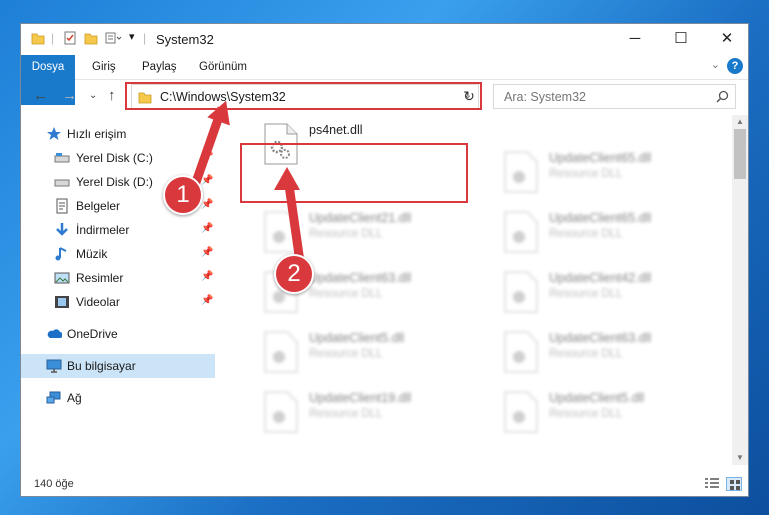 The width and height of the screenshot is (769, 515). I want to click on address-bar: C:\Windows\System32 ⌄, so click(305, 96).